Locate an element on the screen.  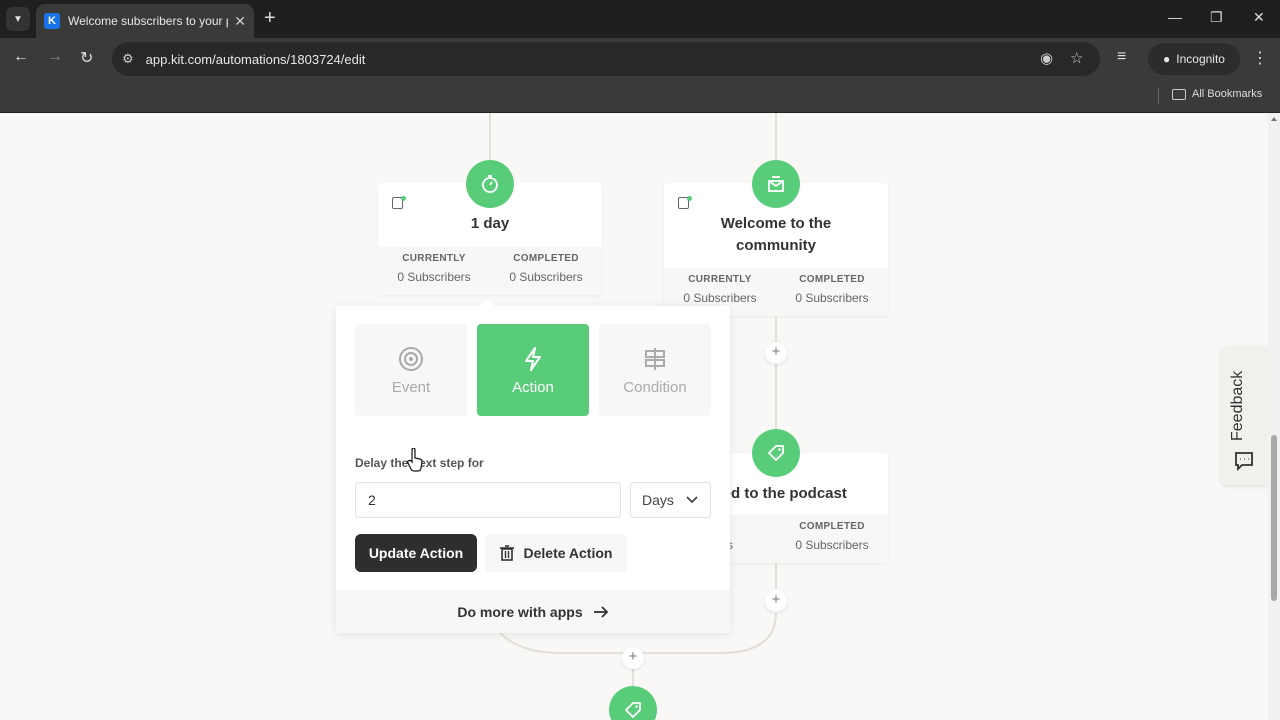
type-action-button: Action is located at coordinates (533, 370).